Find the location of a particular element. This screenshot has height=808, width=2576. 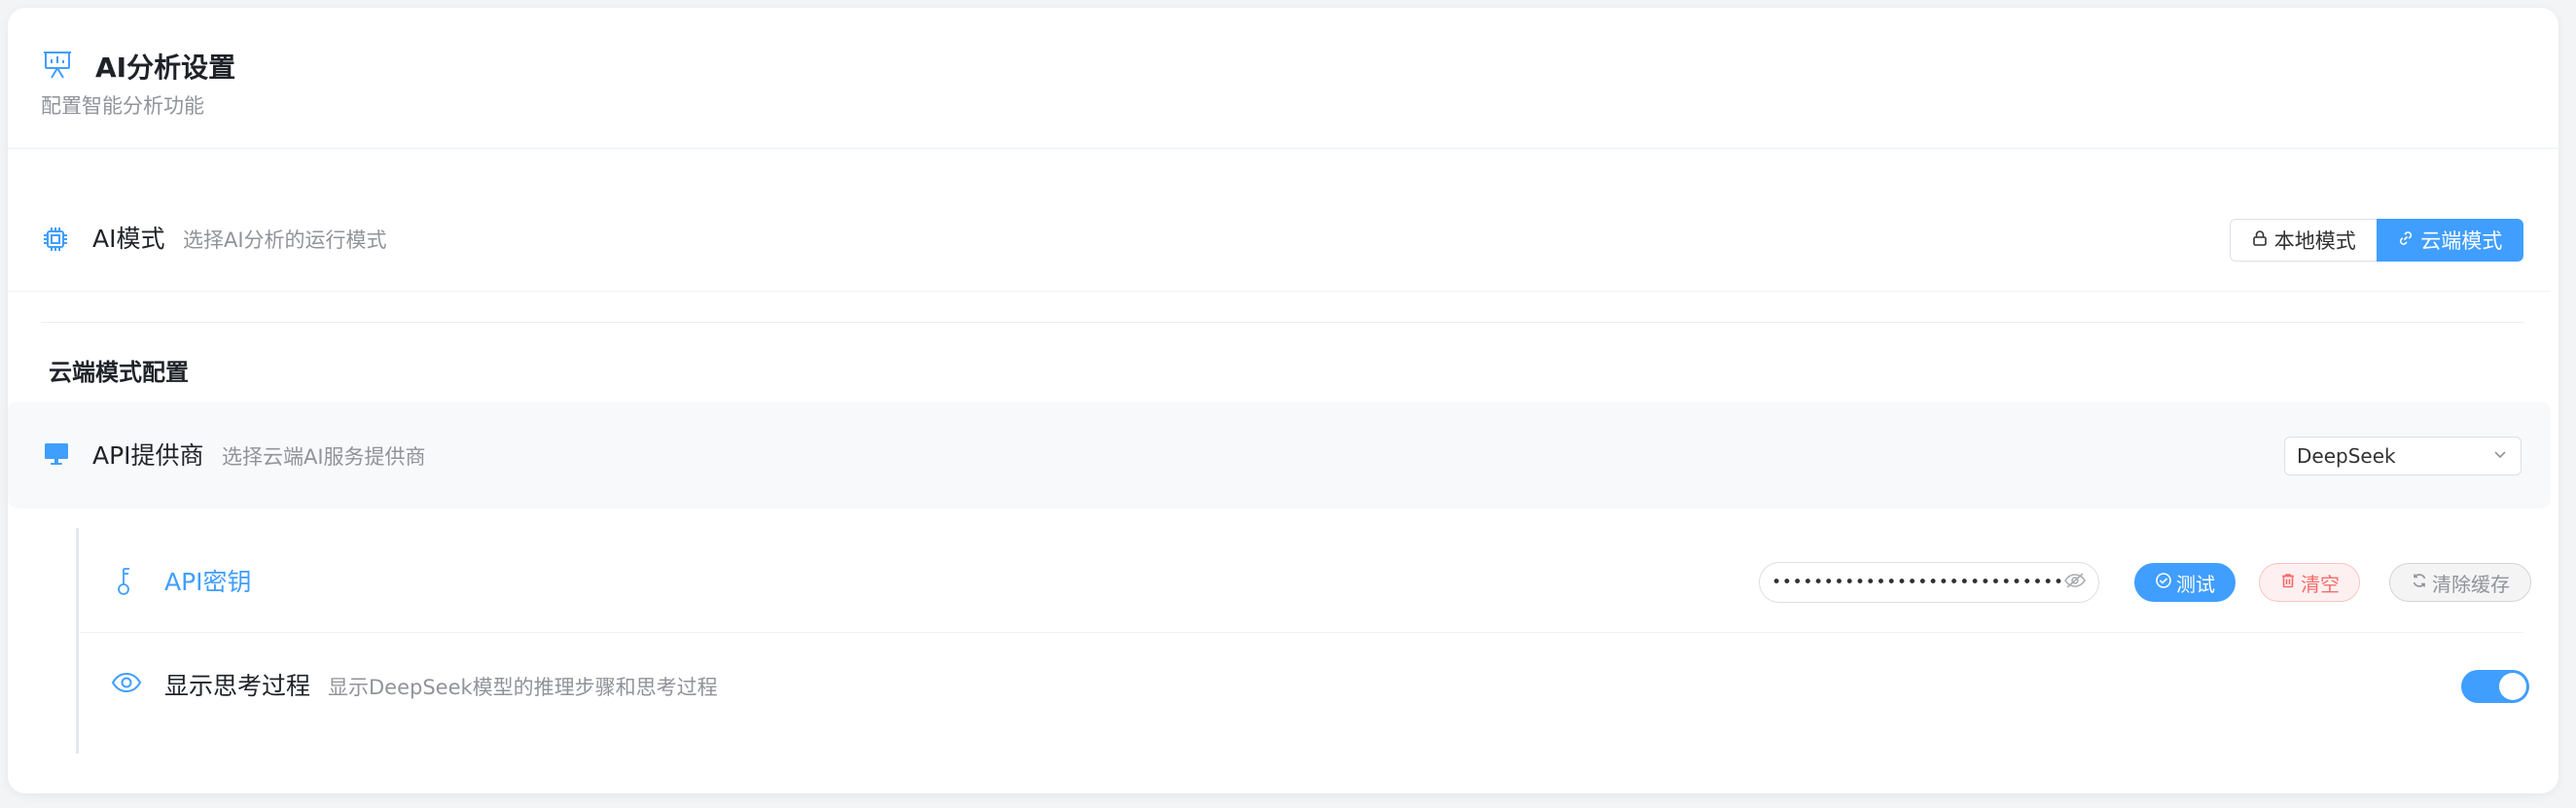

header-divider is located at coordinates (1283, 148).